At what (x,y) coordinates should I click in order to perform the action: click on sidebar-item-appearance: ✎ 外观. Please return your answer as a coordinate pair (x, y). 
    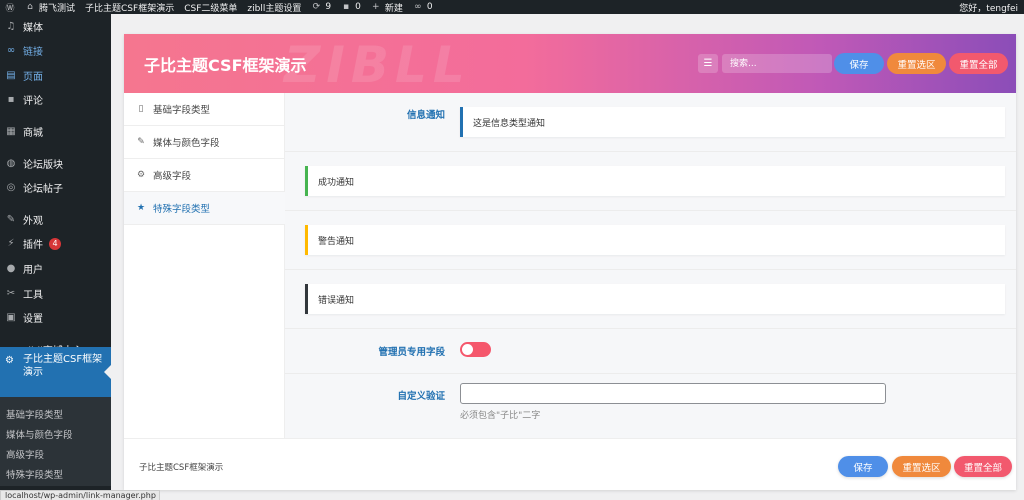
    Looking at the image, I should click on (55, 219).